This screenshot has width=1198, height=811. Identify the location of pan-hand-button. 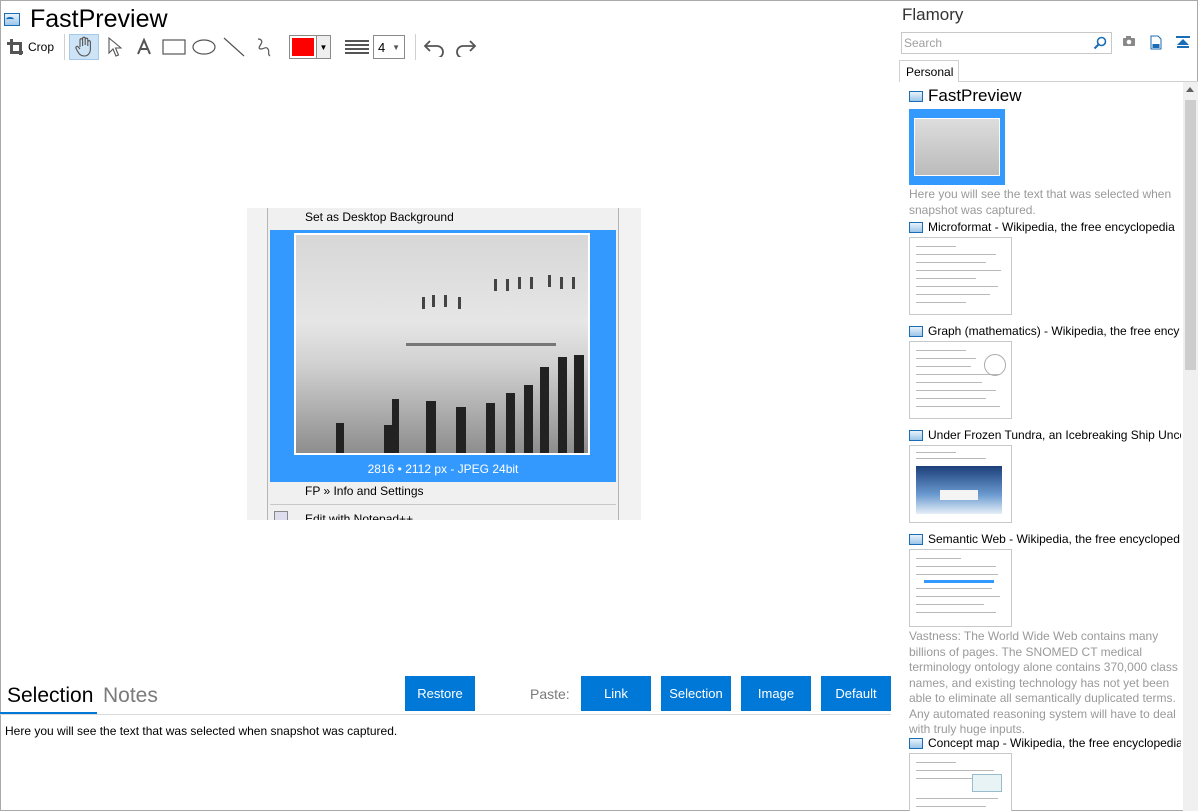
(84, 47).